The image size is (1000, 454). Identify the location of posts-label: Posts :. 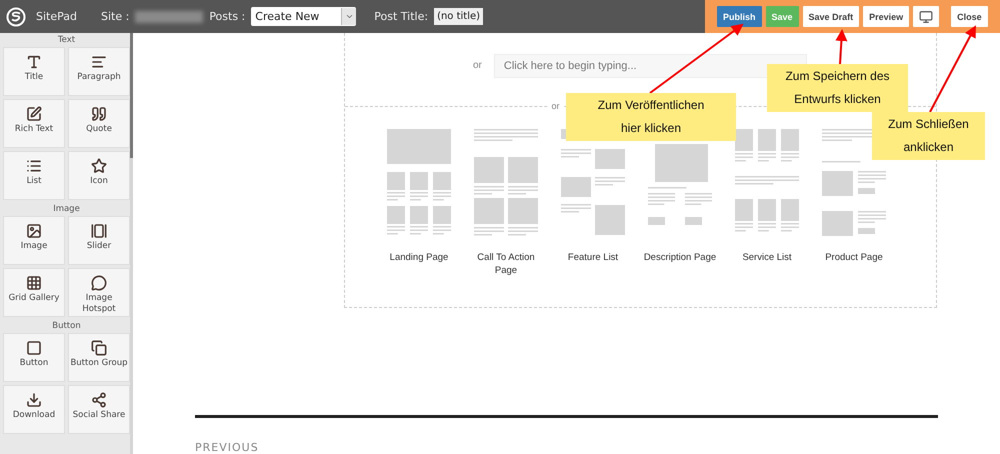
(227, 16).